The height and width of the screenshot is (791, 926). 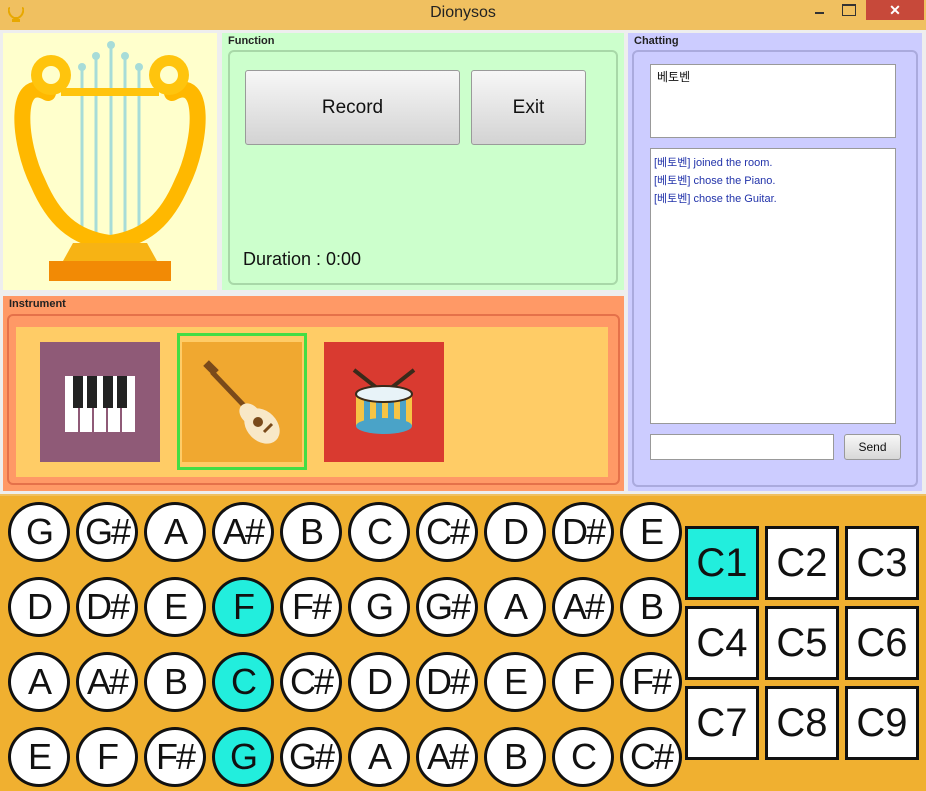 I want to click on duration-label: Duration : 0:00, so click(x=302, y=259).